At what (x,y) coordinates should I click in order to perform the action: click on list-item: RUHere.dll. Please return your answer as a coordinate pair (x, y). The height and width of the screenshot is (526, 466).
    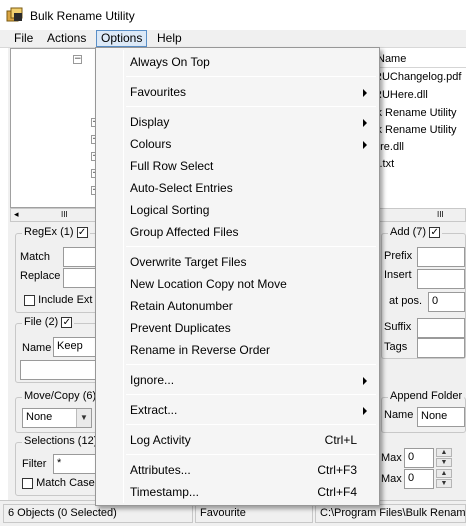
    Looking at the image, I should click on (401, 95).